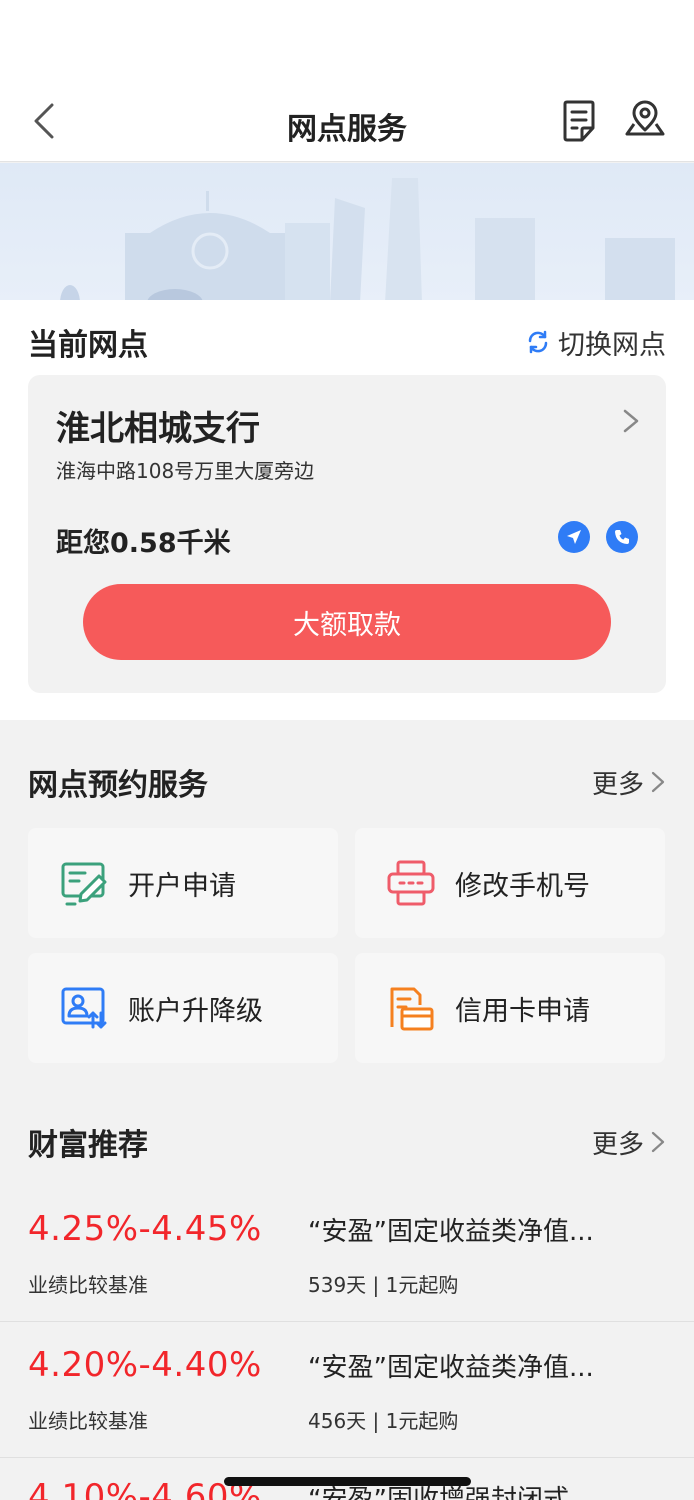 The width and height of the screenshot is (694, 1500). I want to click on large-withdrawal-button: 大额取款, so click(347, 622).